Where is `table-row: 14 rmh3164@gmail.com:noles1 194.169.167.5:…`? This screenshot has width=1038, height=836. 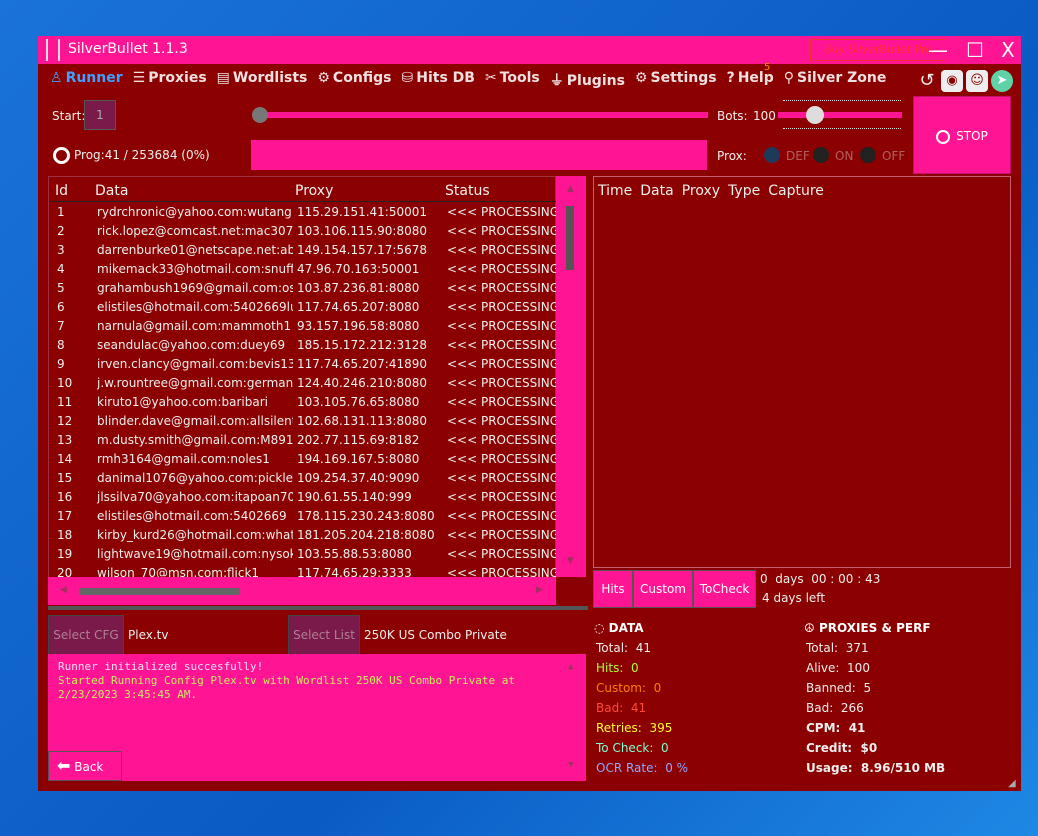 table-row: 14 rmh3164@gmail.com:noles1 194.169.167.5:… is located at coordinates (303, 461).